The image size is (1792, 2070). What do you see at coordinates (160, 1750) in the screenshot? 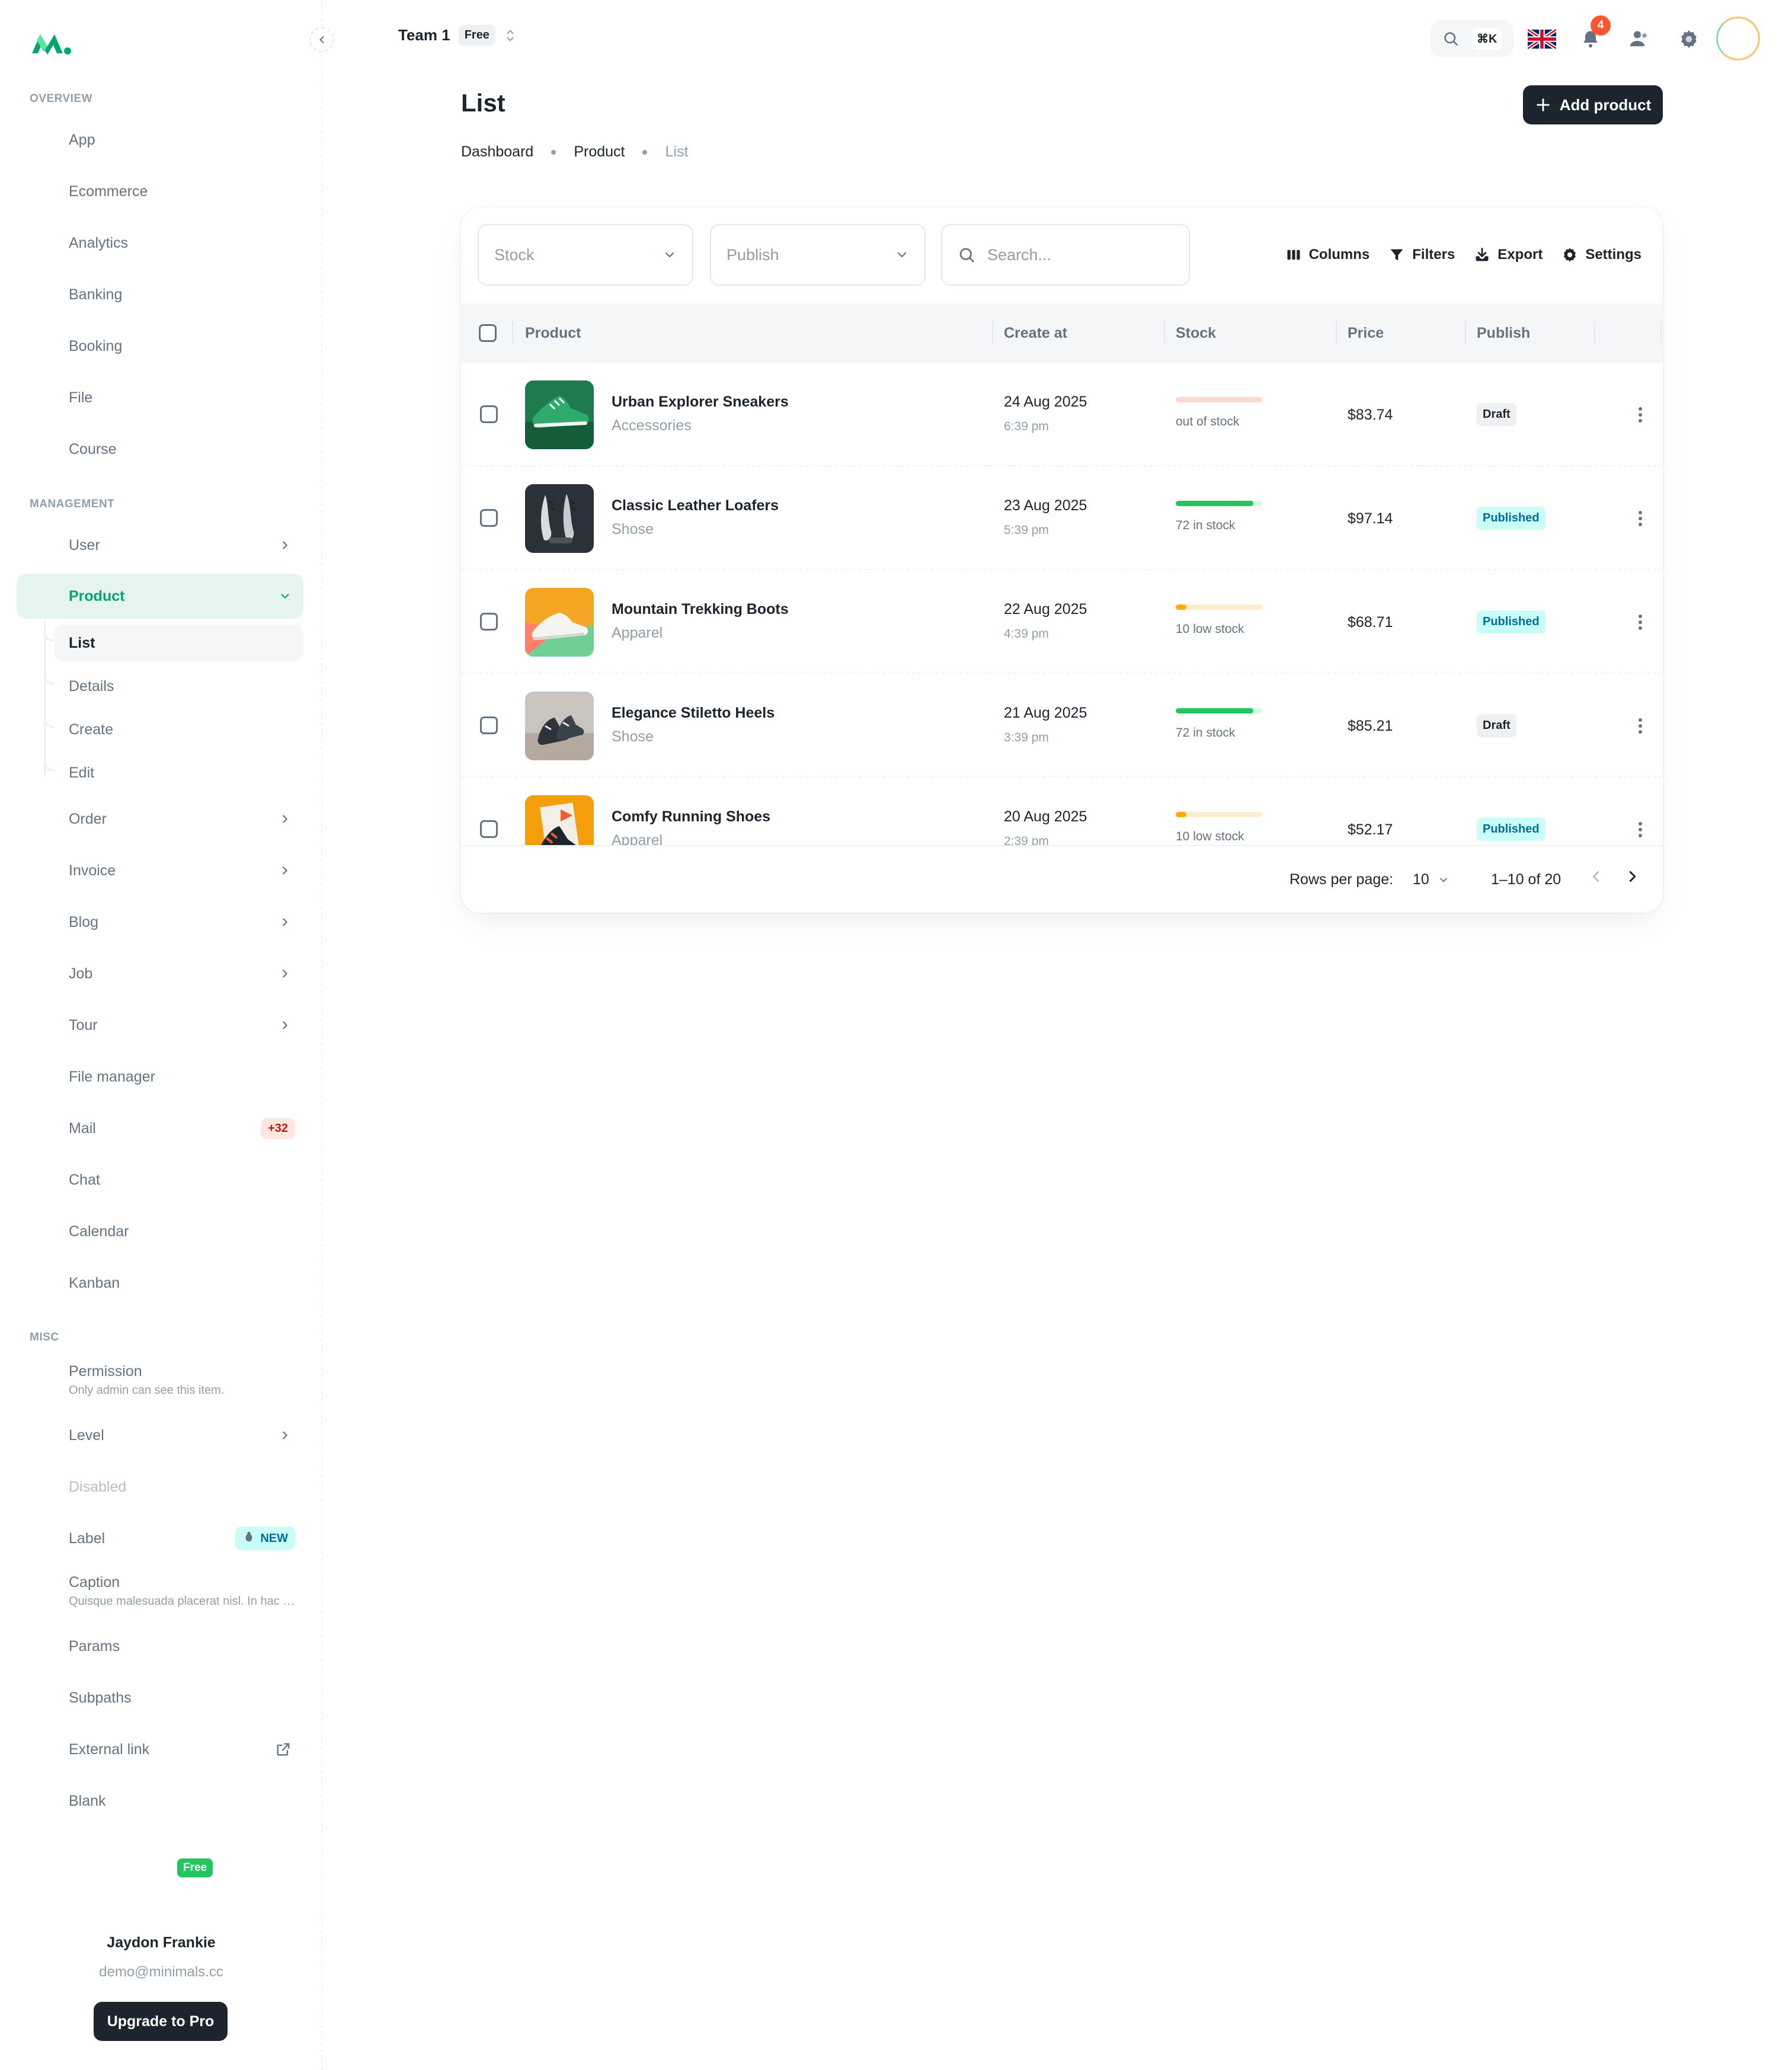
I see `nav-external-link: External link` at bounding box center [160, 1750].